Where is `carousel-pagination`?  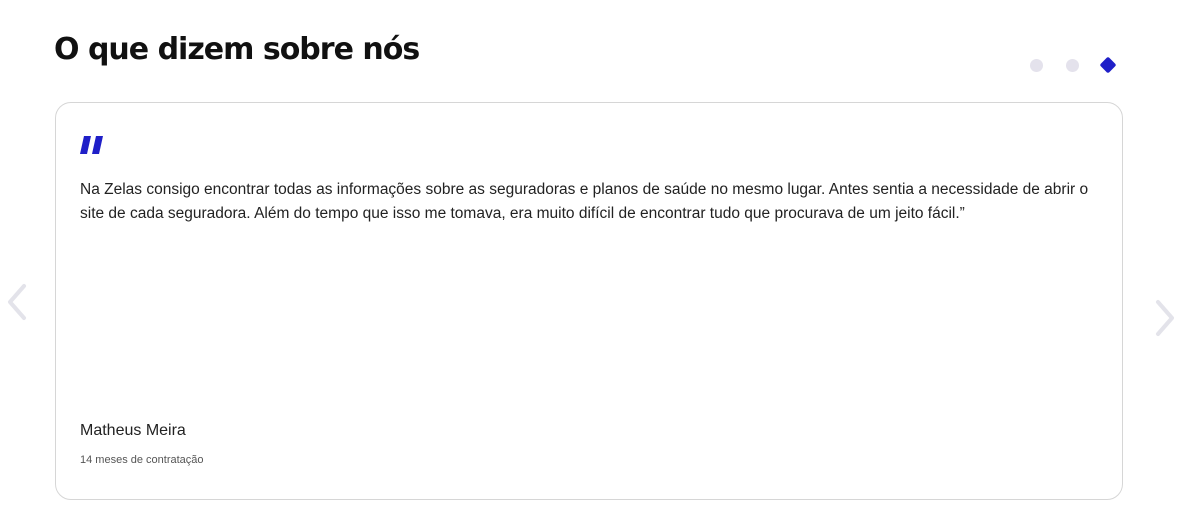
carousel-pagination is located at coordinates (1073, 65).